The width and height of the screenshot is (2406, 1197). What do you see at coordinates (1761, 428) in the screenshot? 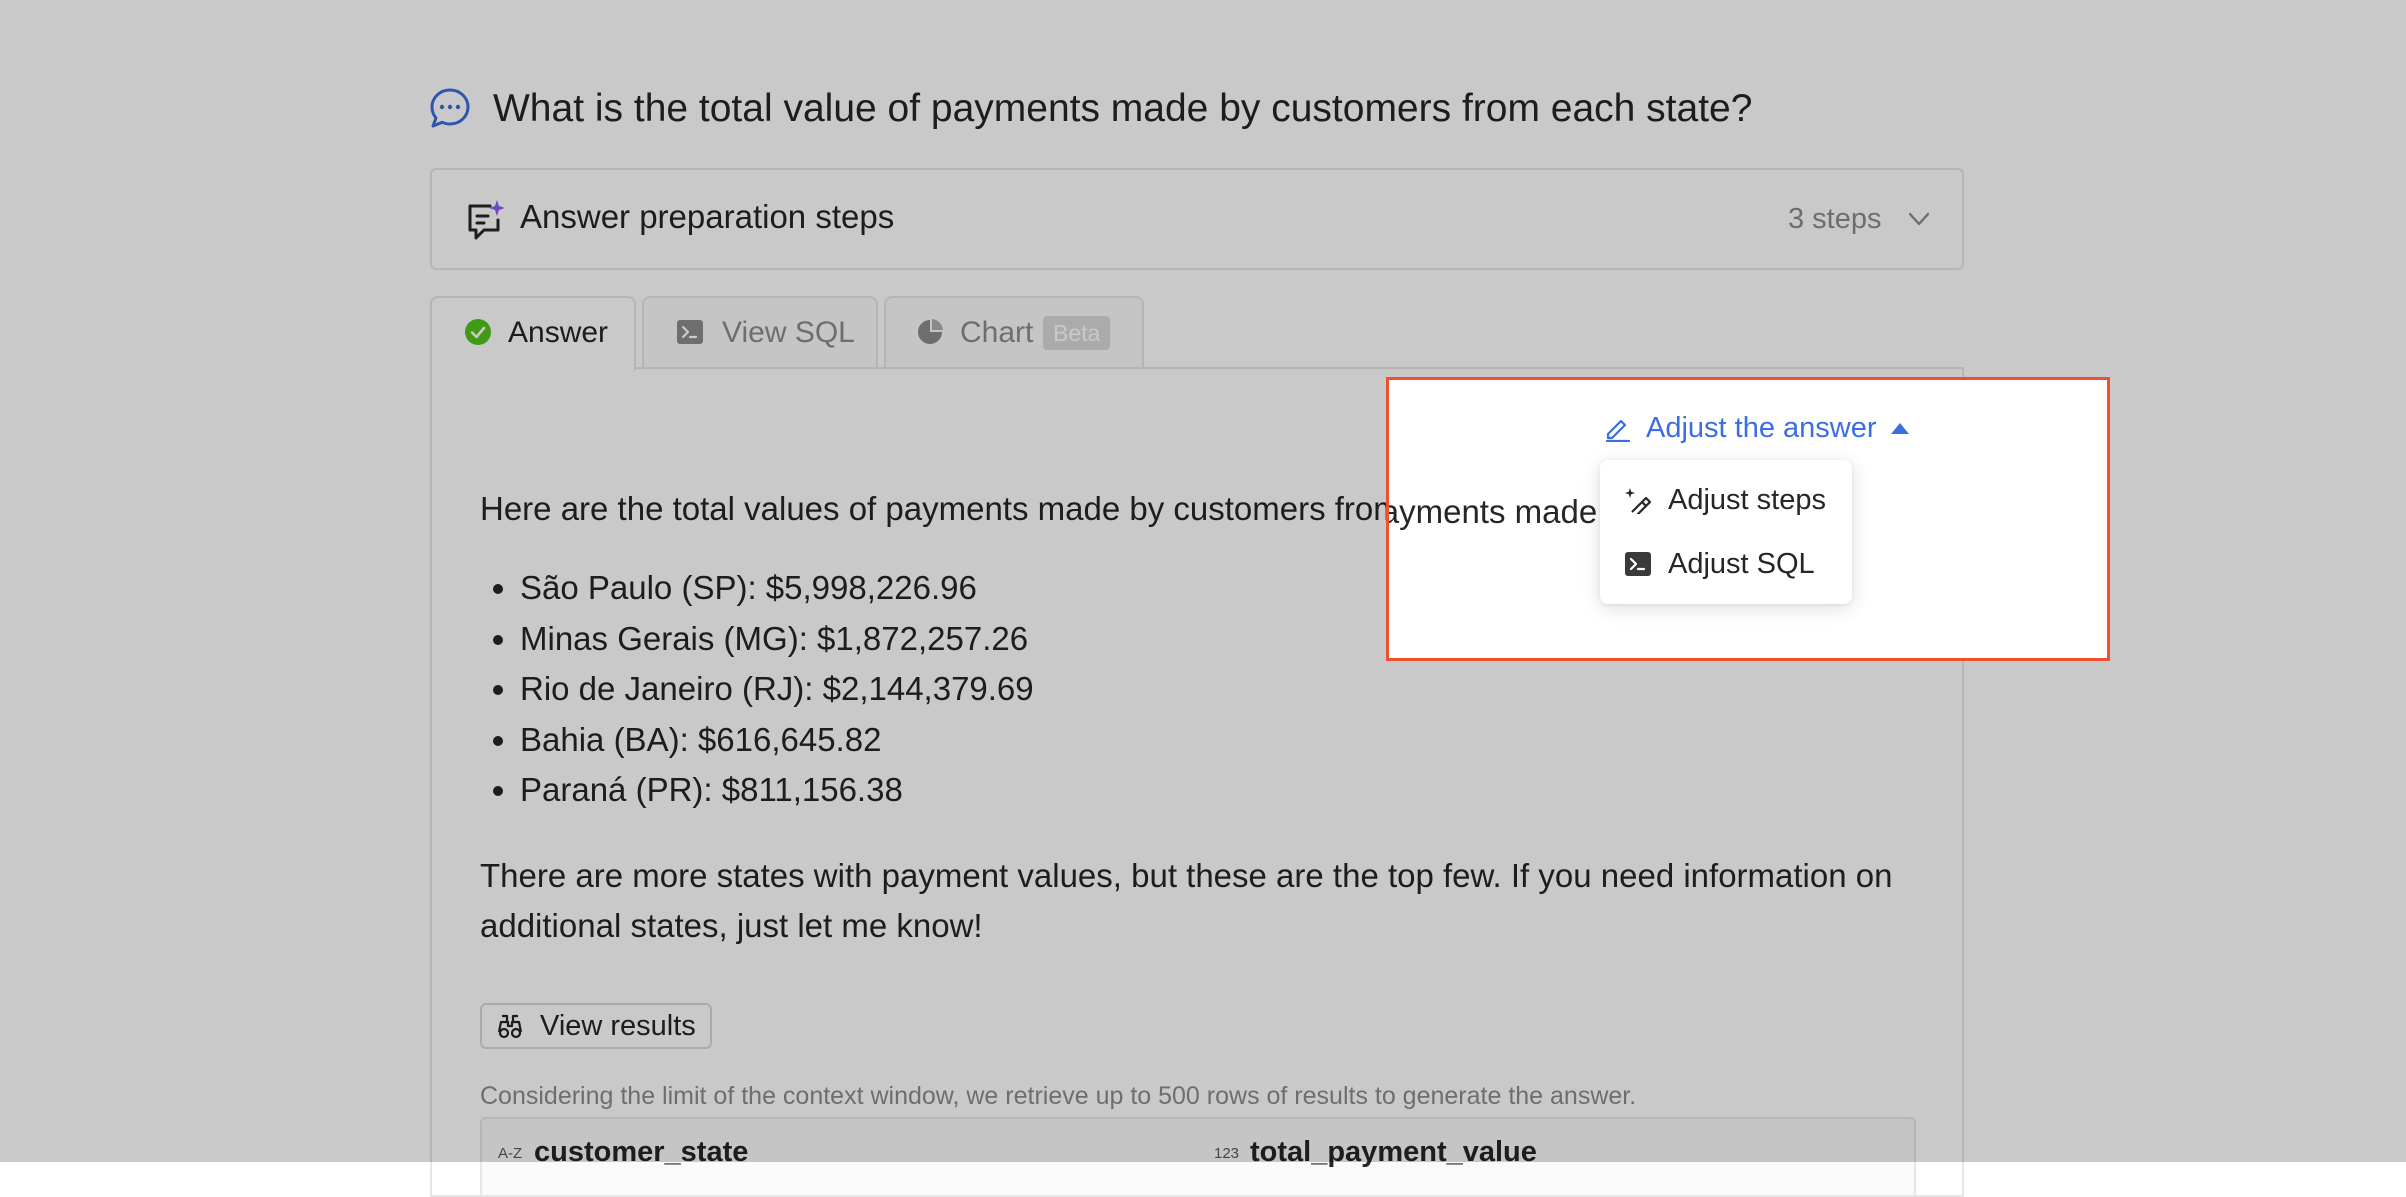
I see `adjust-answer-label: Adjust the answer` at bounding box center [1761, 428].